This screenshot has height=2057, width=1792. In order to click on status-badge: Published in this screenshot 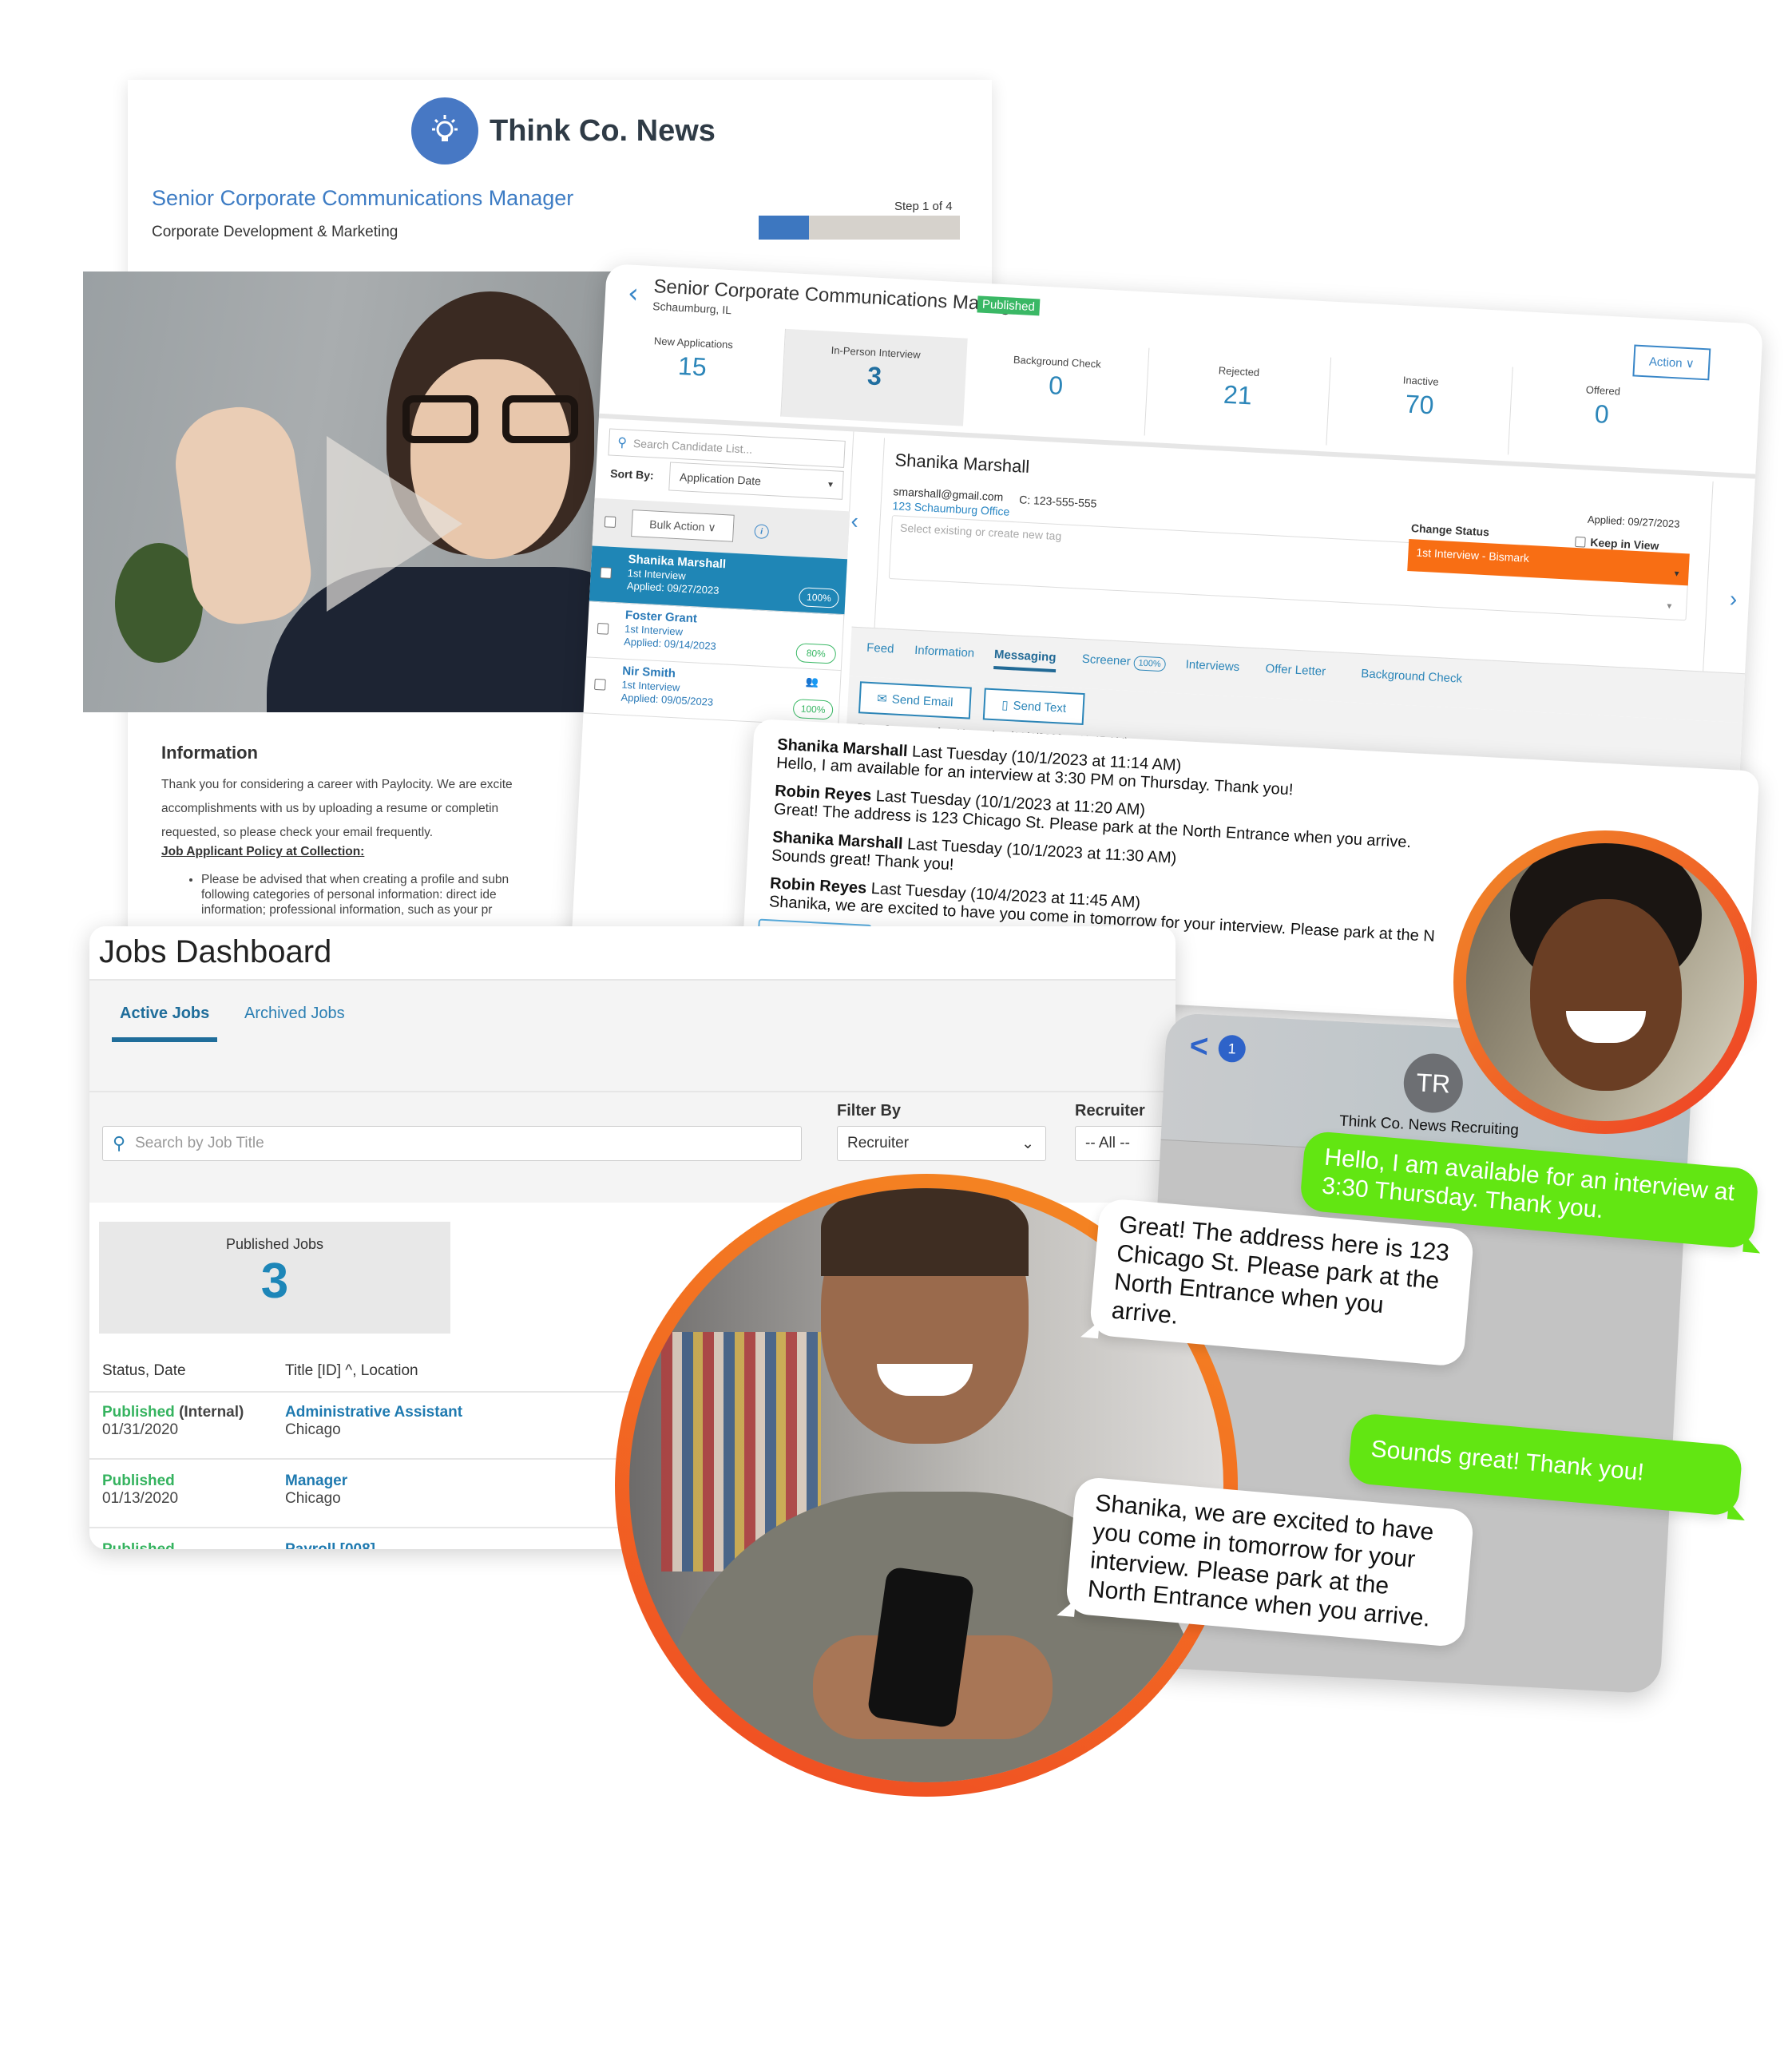, I will do `click(1009, 306)`.